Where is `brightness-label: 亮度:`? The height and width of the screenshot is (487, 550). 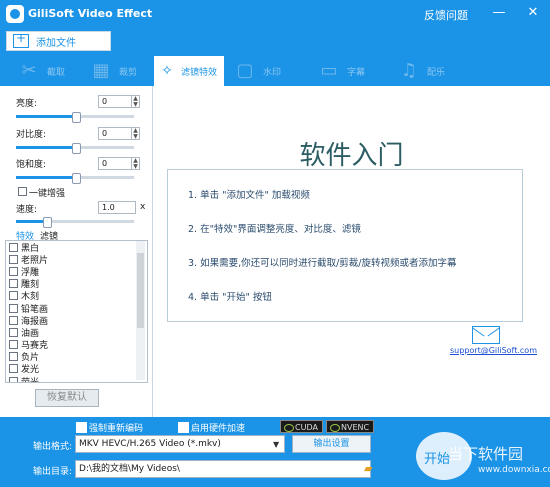 brightness-label: 亮度: is located at coordinates (27, 104).